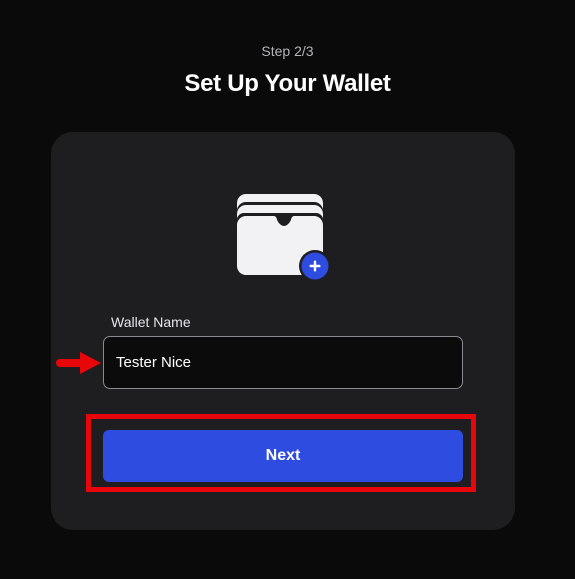  What do you see at coordinates (287, 83) in the screenshot?
I see `page-title: Set Up Your Wallet` at bounding box center [287, 83].